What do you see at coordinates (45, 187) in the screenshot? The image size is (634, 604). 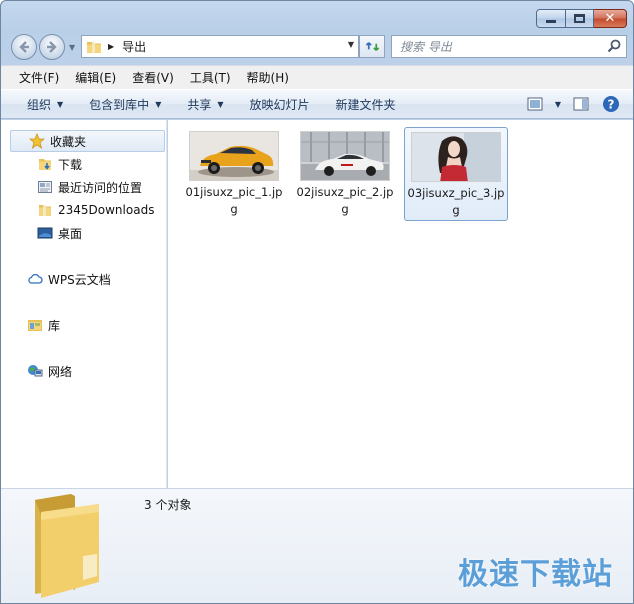 I see `recent-places-icon` at bounding box center [45, 187].